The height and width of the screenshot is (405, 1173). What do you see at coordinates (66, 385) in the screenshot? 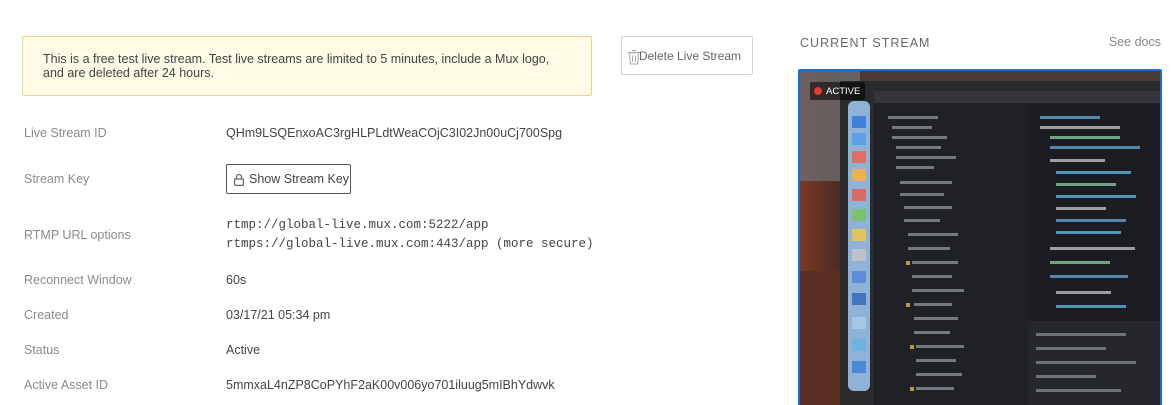
I see `detail-label: Active Asset ID` at bounding box center [66, 385].